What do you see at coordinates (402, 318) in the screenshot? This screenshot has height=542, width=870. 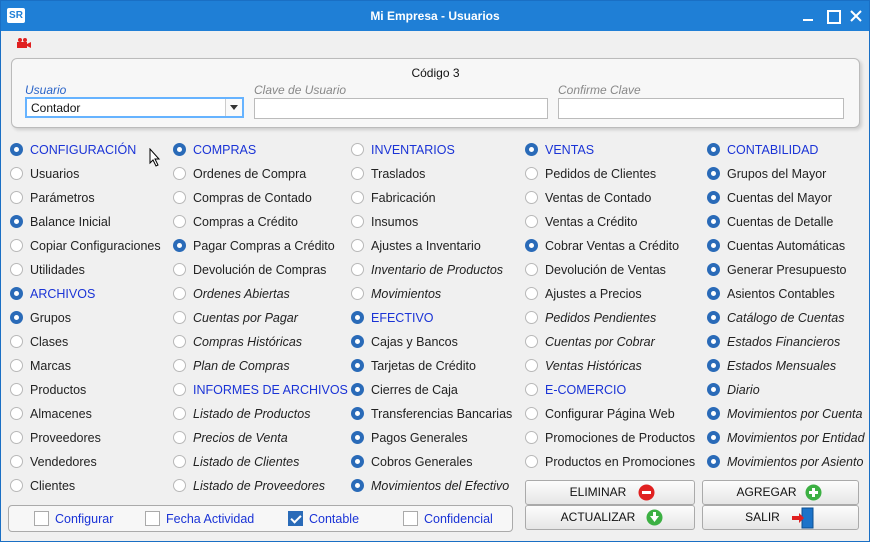 I see `section-header-label: EFECTIVO` at bounding box center [402, 318].